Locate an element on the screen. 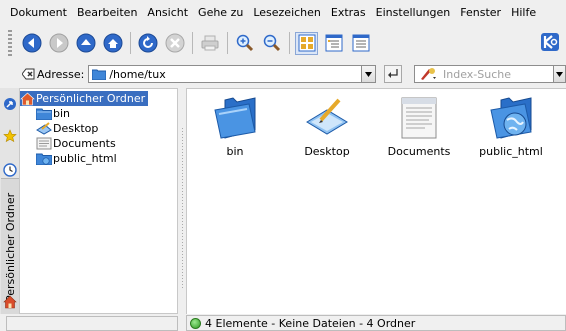 This screenshot has height=331, width=566. file-item-desktop: Desktop is located at coordinates (327, 126).